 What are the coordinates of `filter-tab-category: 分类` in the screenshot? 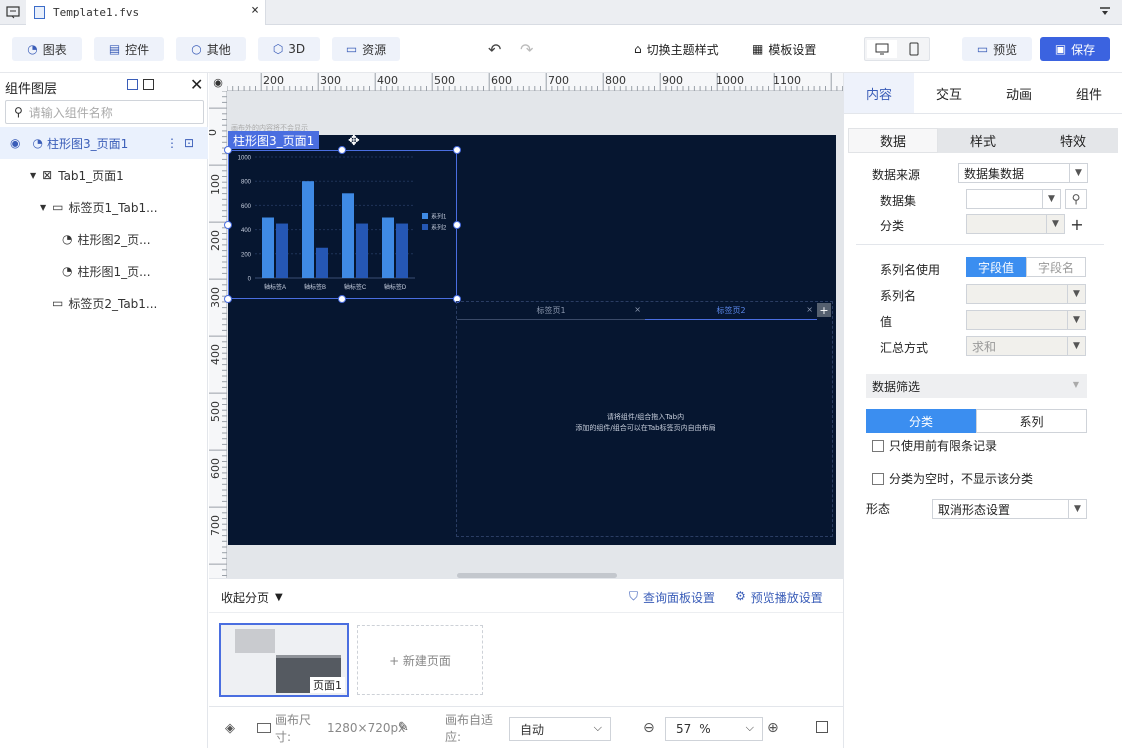 It's located at (921, 421).